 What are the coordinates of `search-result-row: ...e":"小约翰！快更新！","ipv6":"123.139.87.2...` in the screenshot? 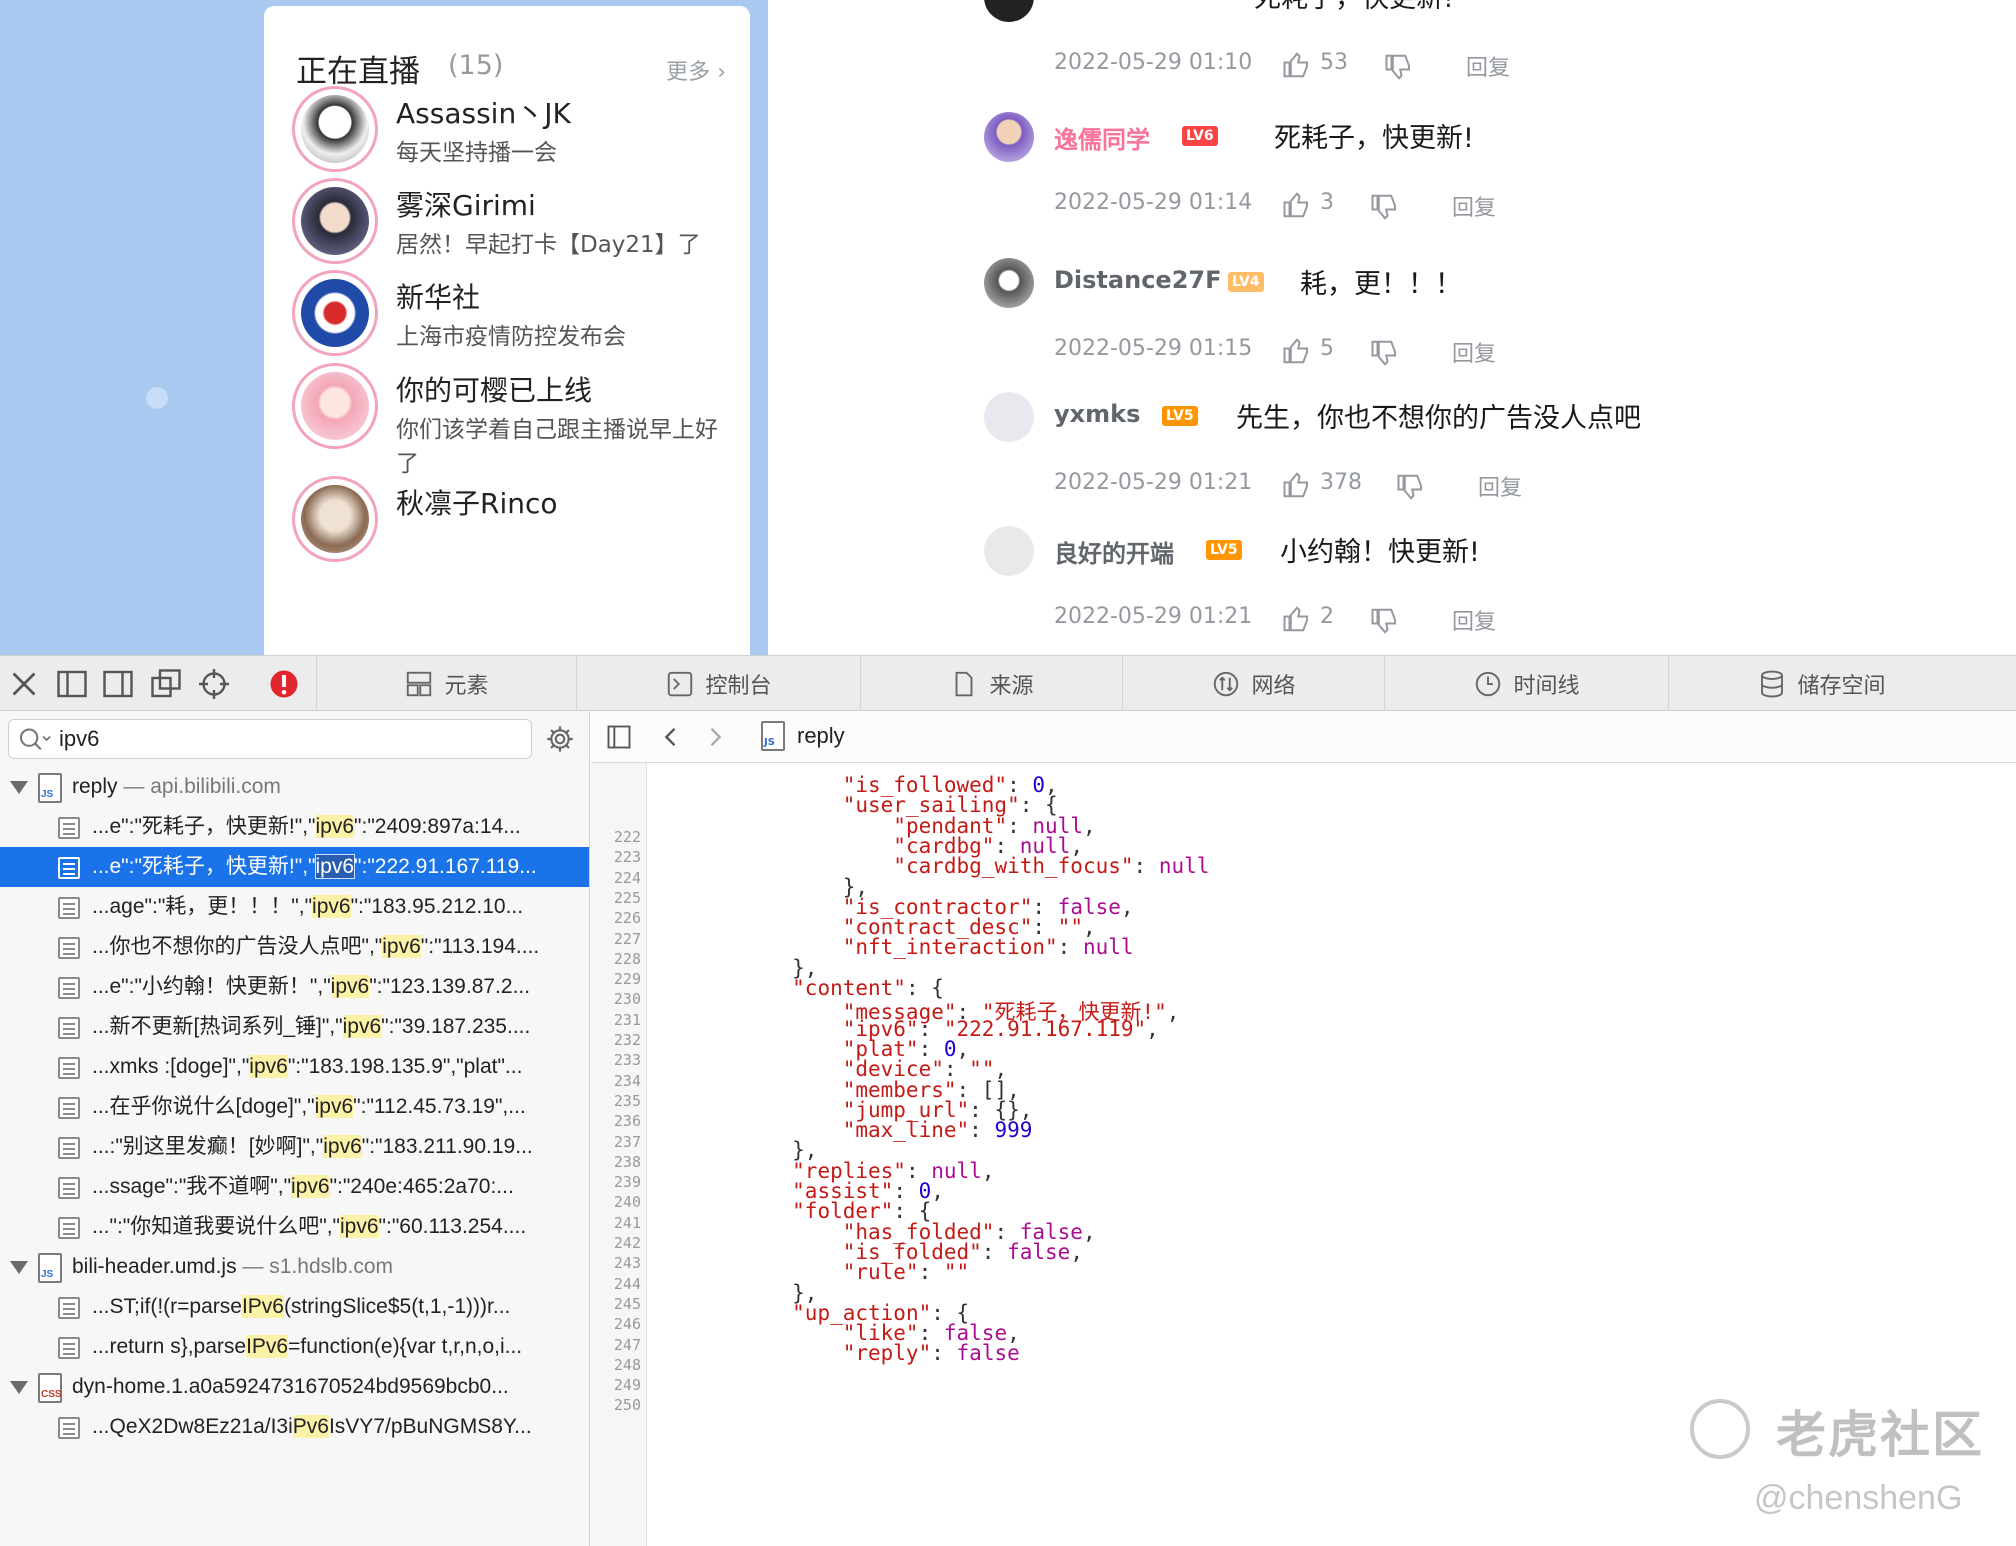 It's located at (294, 987).